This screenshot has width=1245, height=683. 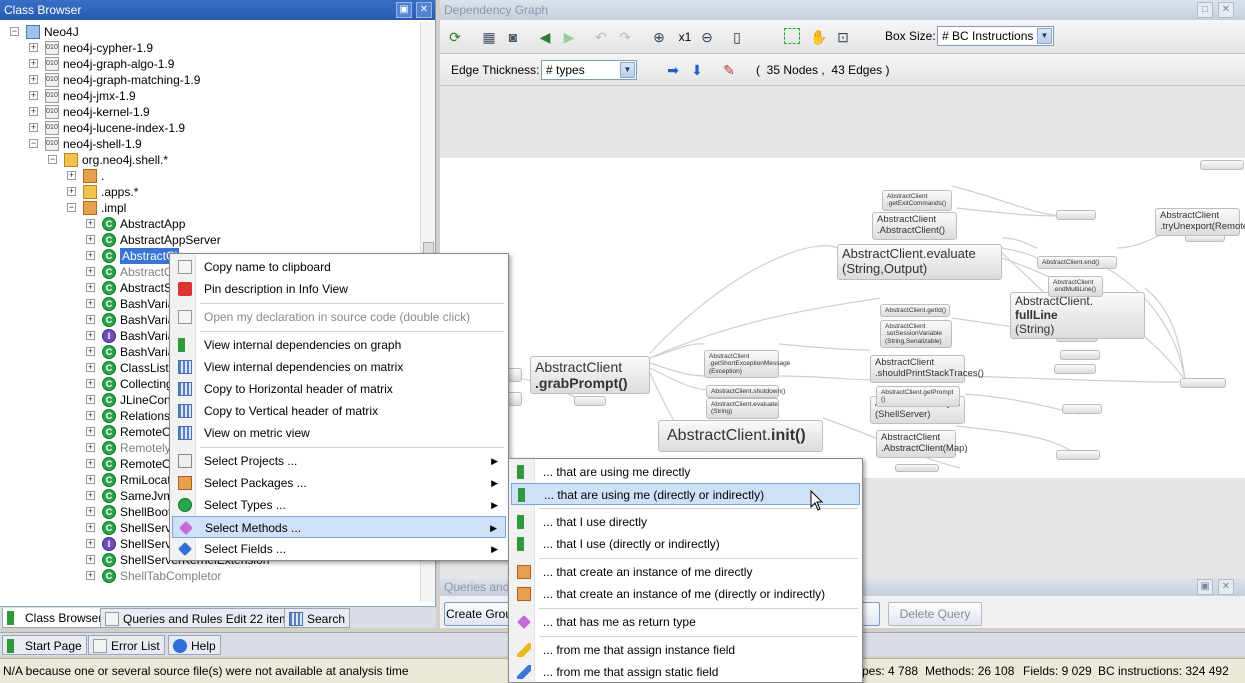 I want to click on menu-item: Select Methods ... ▶, so click(x=339, y=527).